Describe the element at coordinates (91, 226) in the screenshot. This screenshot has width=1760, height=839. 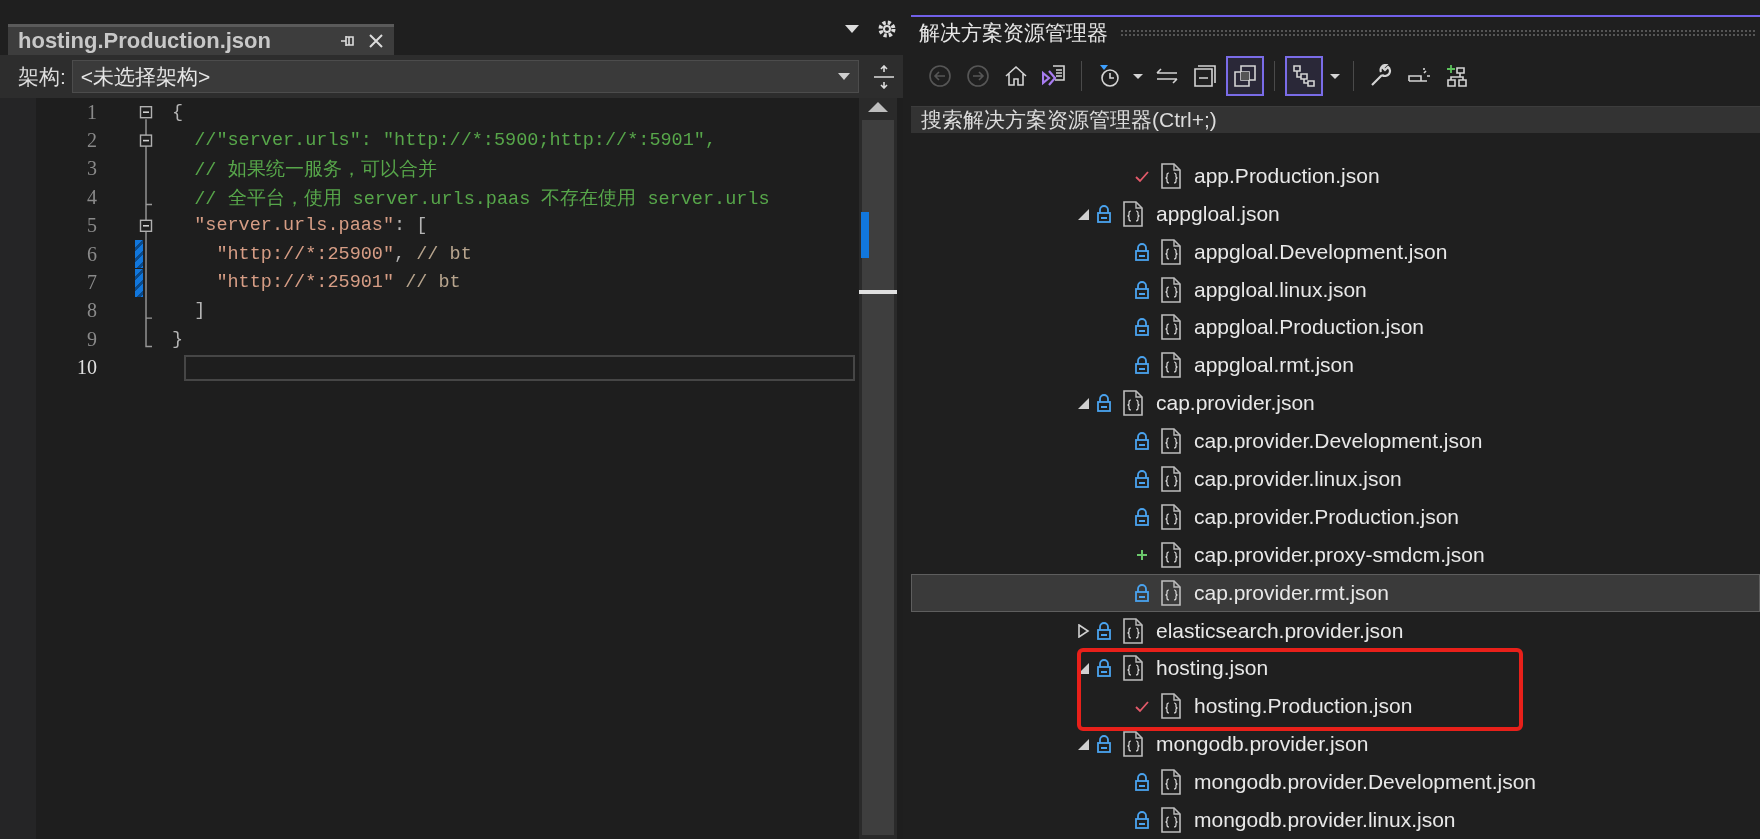
I see `line-number: 5` at that location.